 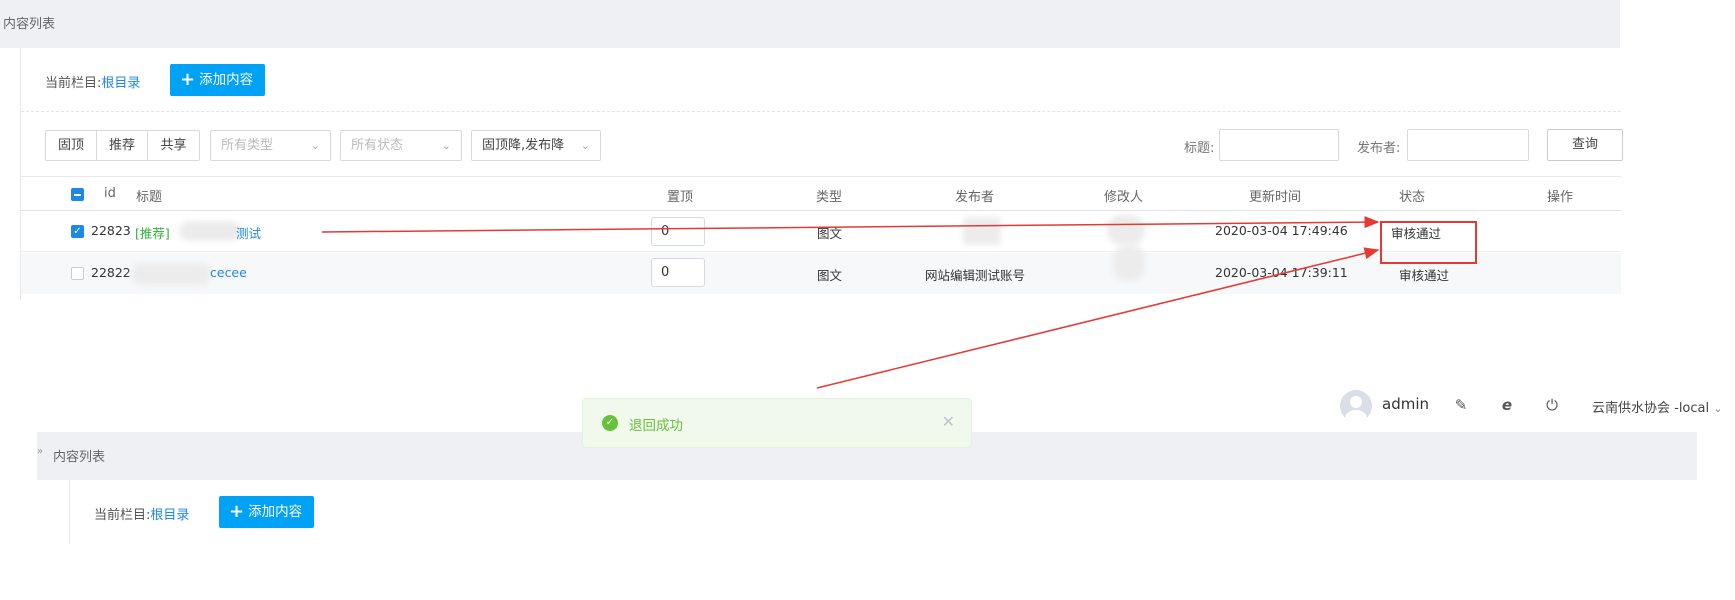 What do you see at coordinates (829, 197) in the screenshot?
I see `col-type: 类型` at bounding box center [829, 197].